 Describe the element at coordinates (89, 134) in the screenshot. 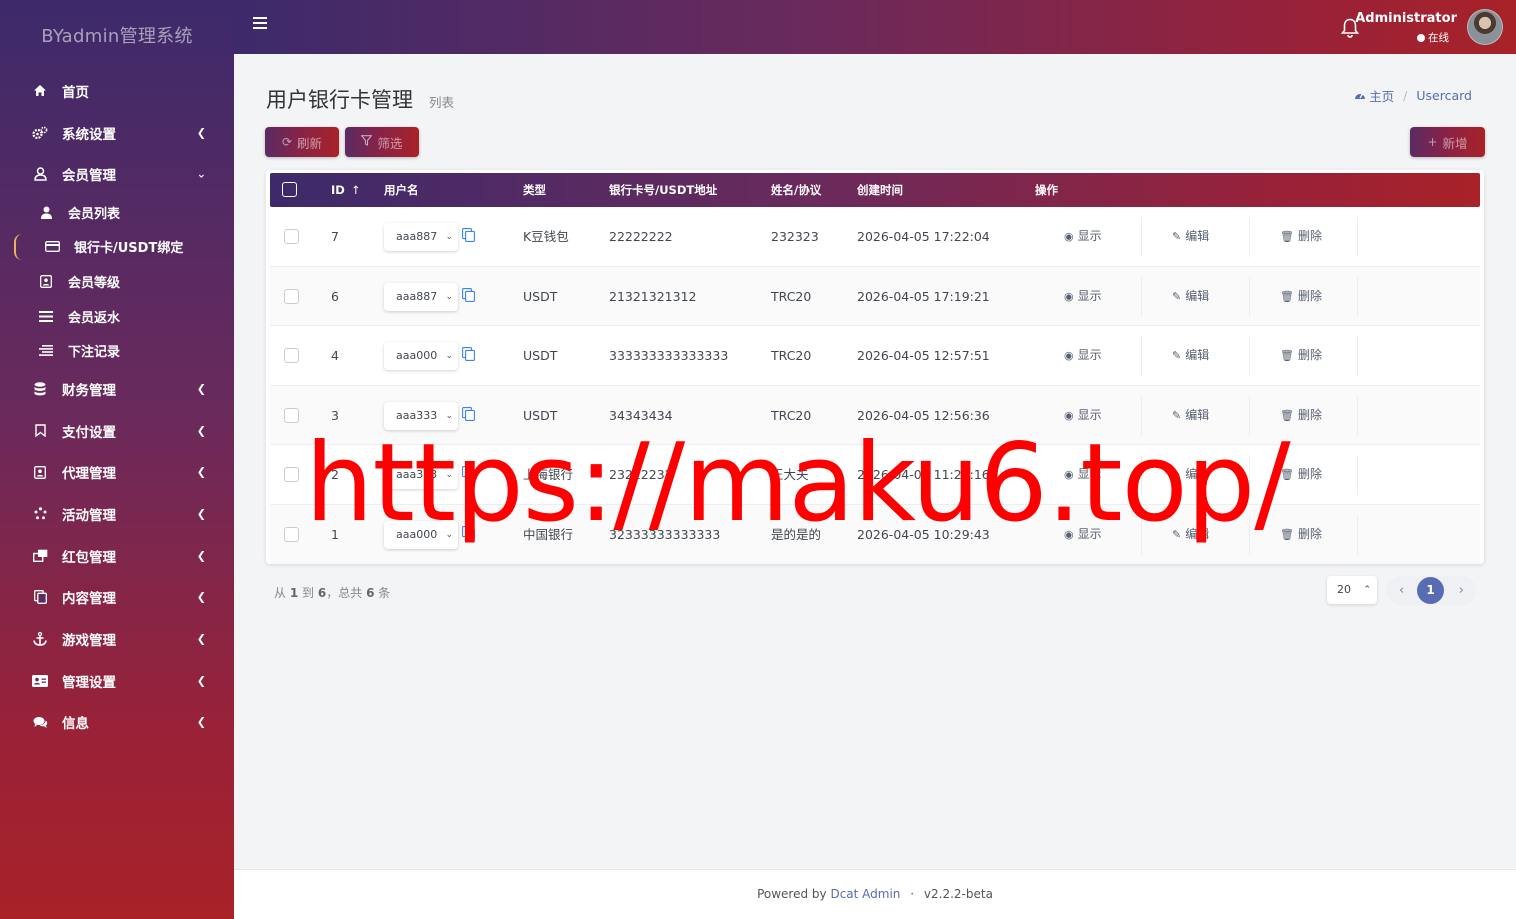

I see `sidebar-item-label: 系统设置` at that location.